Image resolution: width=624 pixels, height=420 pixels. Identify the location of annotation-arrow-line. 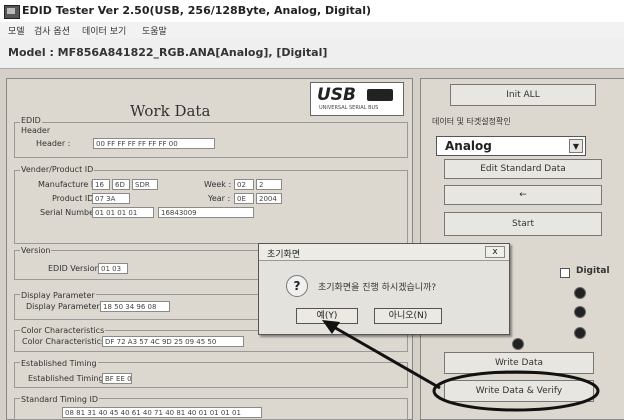
(386, 357).